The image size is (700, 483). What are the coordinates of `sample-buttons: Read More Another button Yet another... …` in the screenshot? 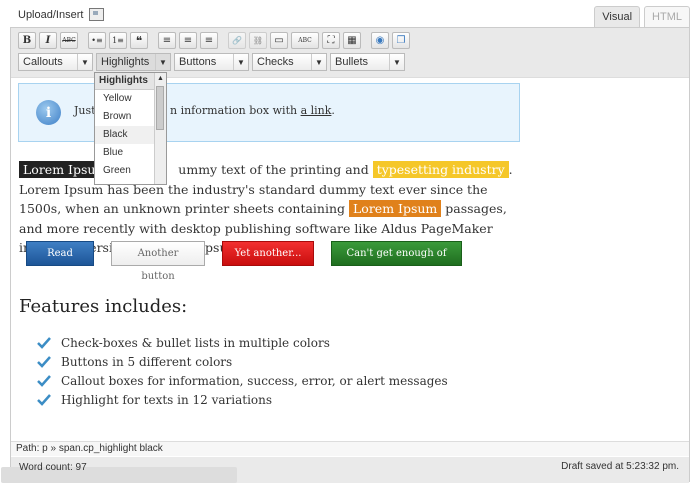 It's located at (244, 261).